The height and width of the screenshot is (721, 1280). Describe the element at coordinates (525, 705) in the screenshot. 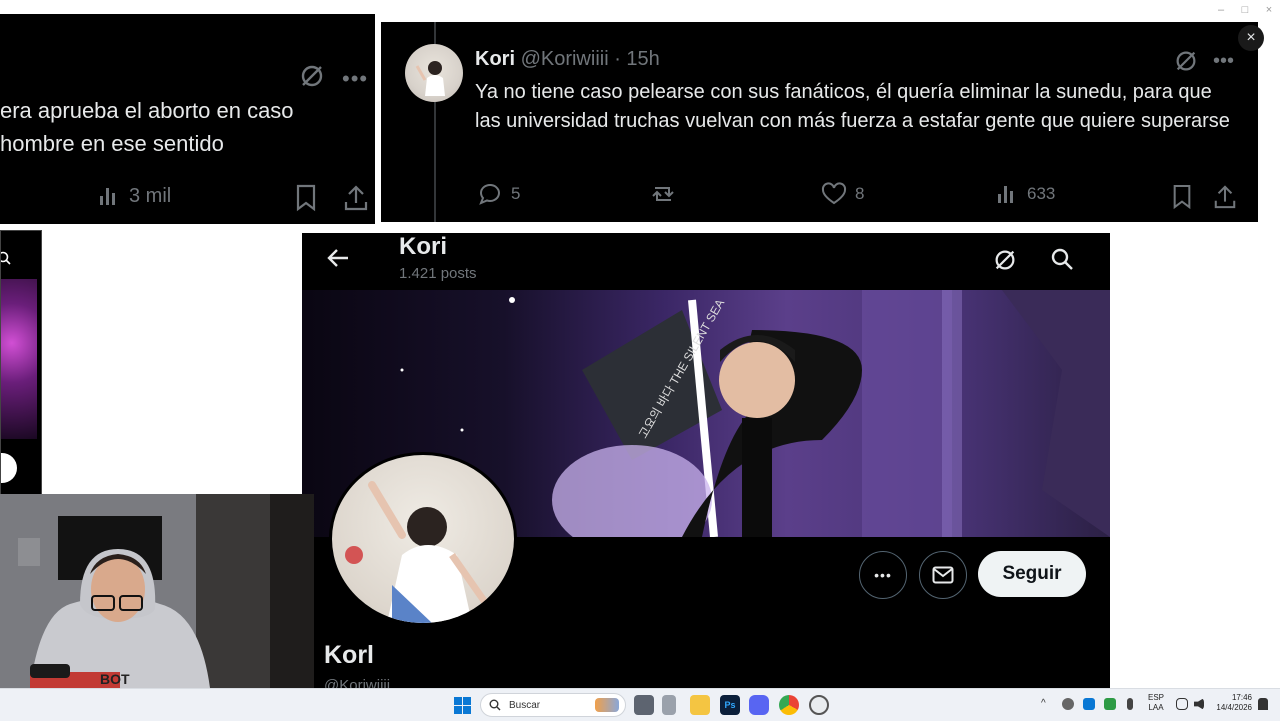

I see `search-placeholder: Buscar` at that location.